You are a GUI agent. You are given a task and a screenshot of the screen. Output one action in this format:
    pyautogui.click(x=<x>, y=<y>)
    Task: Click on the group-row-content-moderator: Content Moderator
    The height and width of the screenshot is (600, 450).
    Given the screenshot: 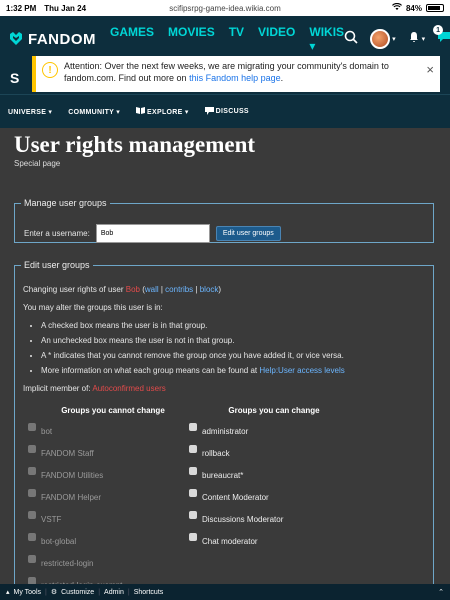 What is the action you would take?
    pyautogui.click(x=274, y=500)
    